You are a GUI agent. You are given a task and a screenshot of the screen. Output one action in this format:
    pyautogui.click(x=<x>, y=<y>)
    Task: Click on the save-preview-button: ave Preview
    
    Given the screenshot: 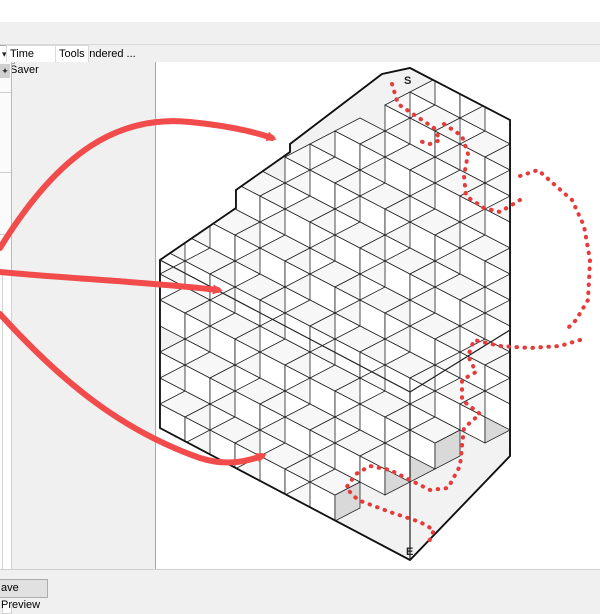 What is the action you would take?
    pyautogui.click(x=24, y=595)
    